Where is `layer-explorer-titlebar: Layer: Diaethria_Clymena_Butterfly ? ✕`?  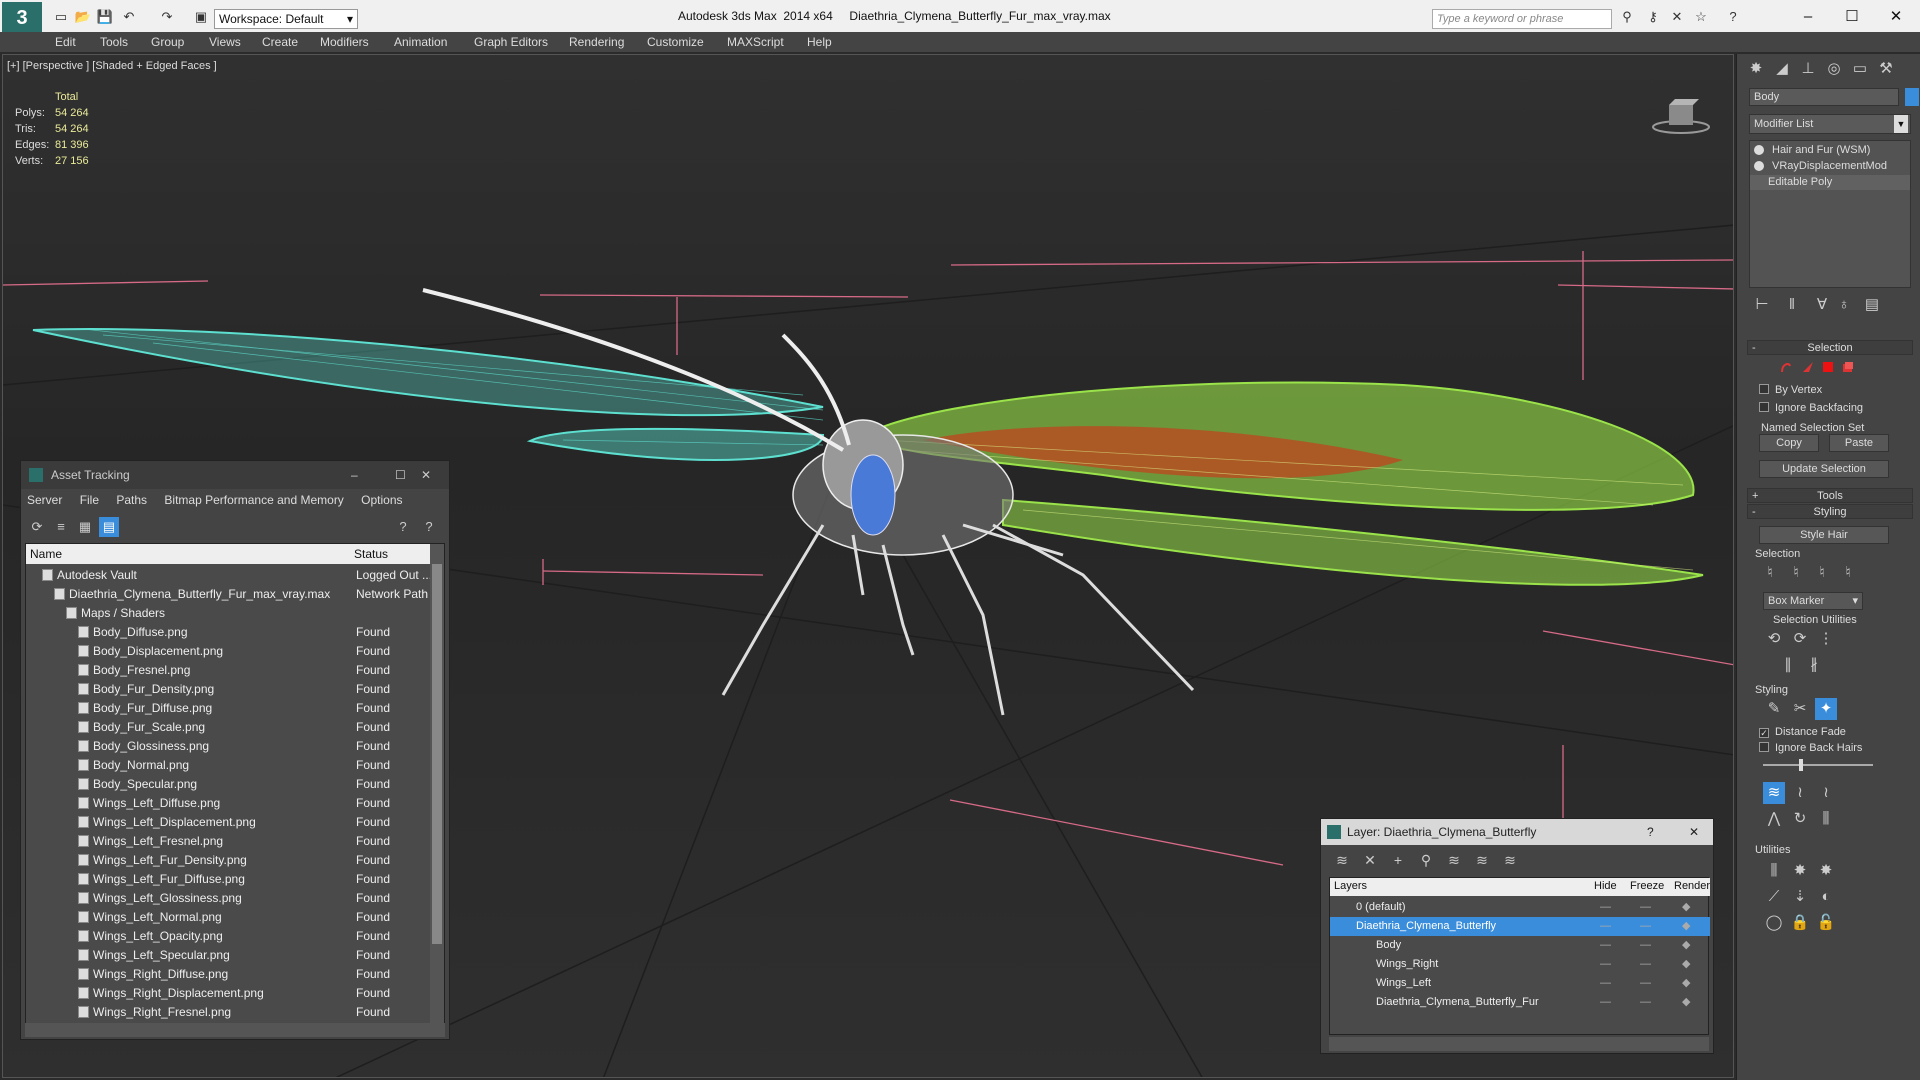 layer-explorer-titlebar: Layer: Diaethria_Clymena_Butterfly ? ✕ is located at coordinates (1517, 832).